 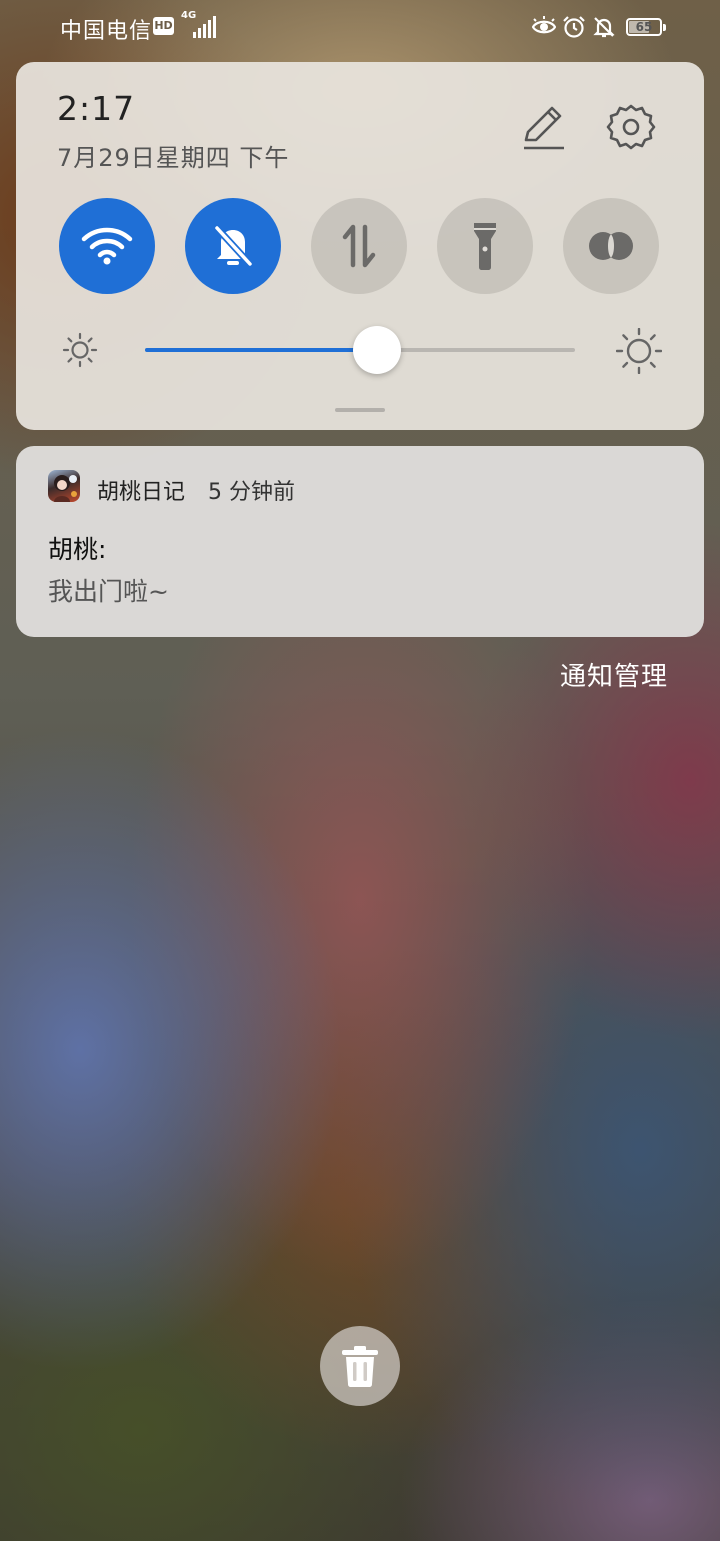 What do you see at coordinates (574, 27) in the screenshot?
I see `alarm-clock-icon` at bounding box center [574, 27].